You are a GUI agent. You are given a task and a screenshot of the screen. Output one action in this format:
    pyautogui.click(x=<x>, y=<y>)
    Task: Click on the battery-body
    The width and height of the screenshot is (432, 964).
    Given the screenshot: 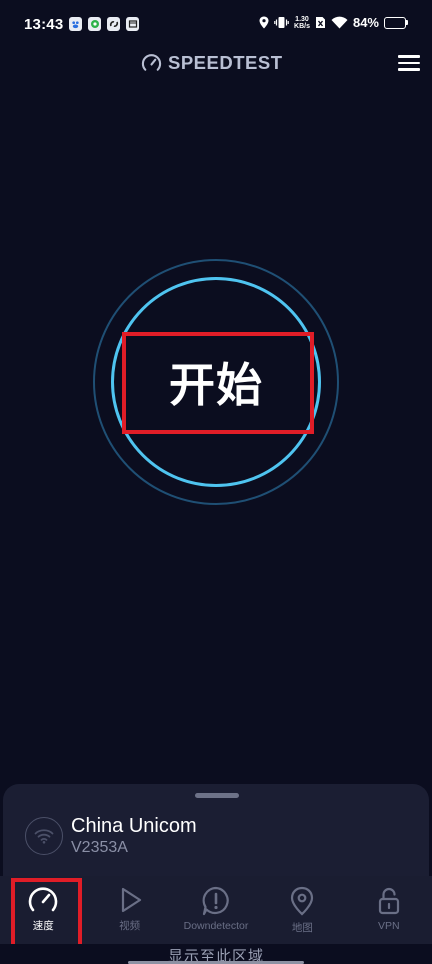 What is the action you would take?
    pyautogui.click(x=395, y=22)
    